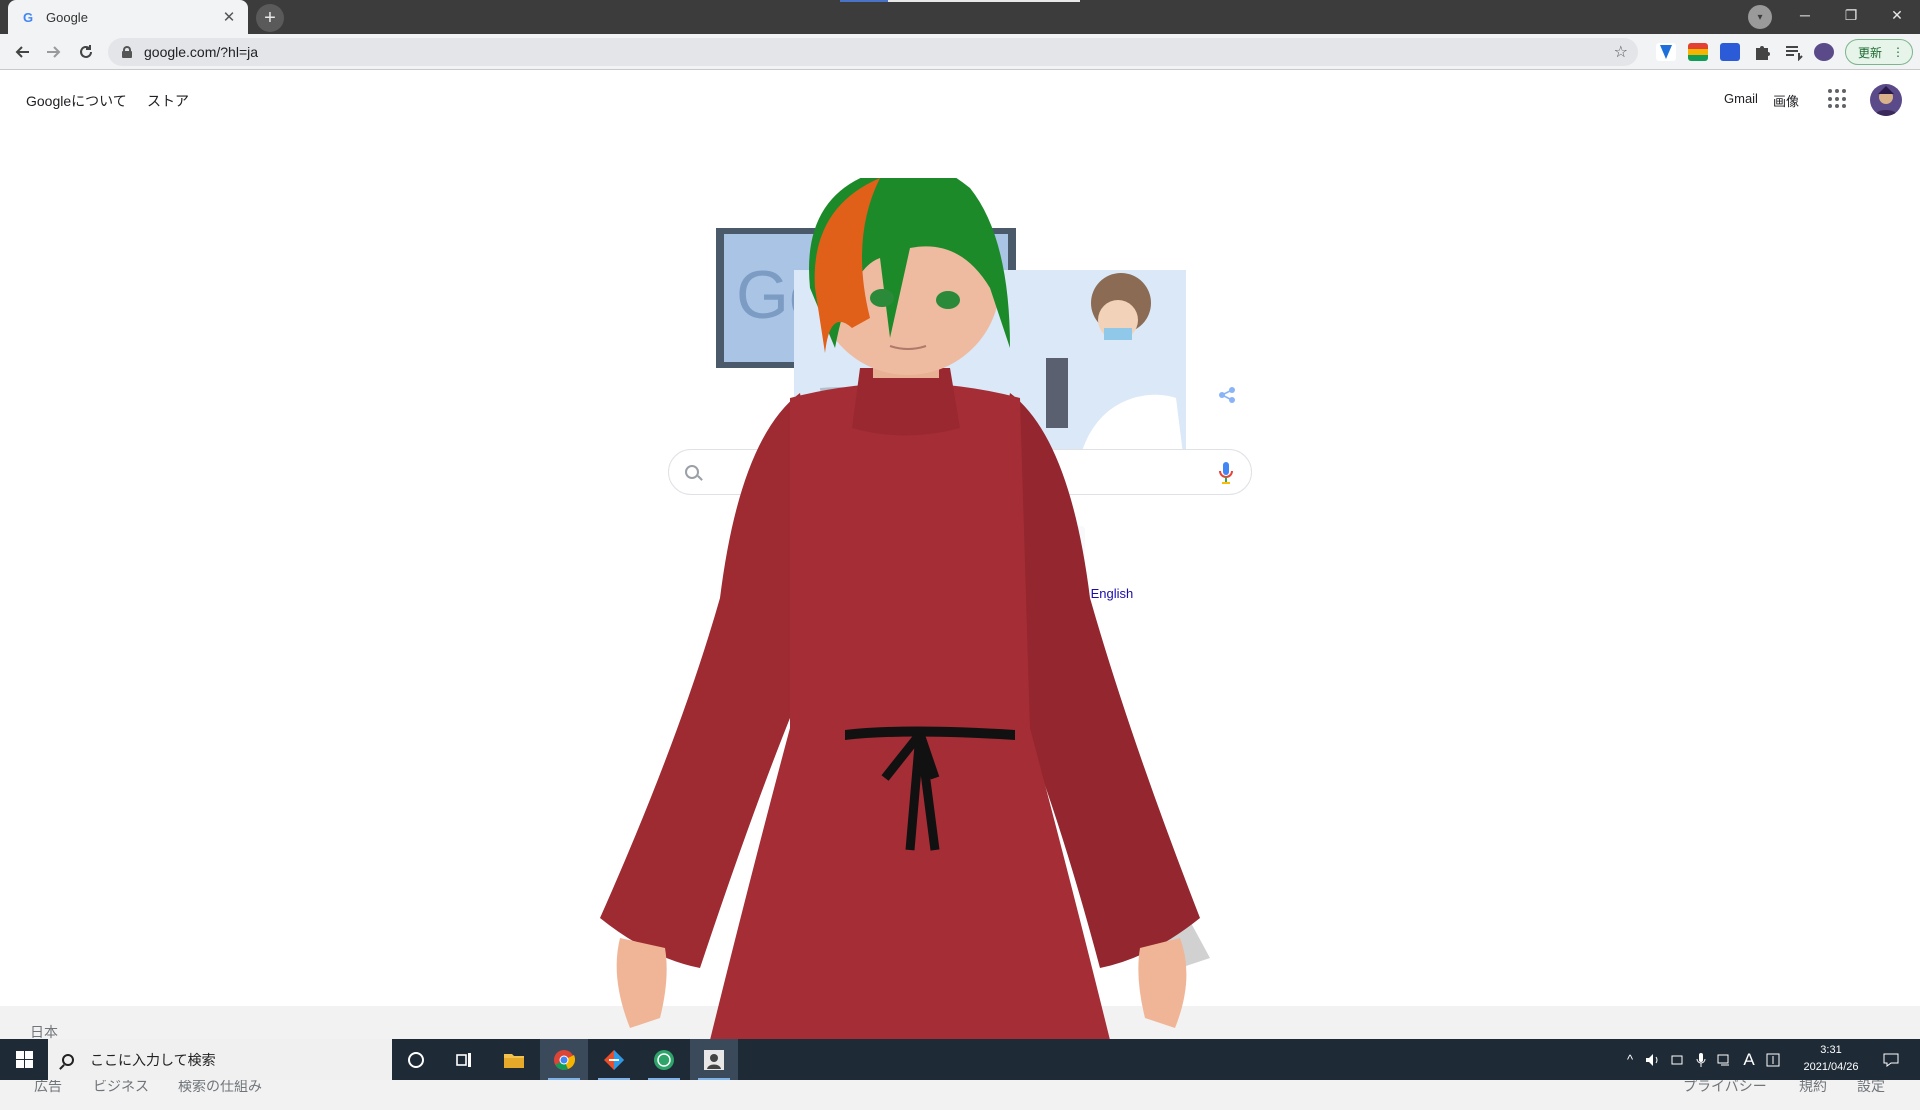  What do you see at coordinates (1621, 52) in the screenshot?
I see `bookmark-star-icon: ☆` at bounding box center [1621, 52].